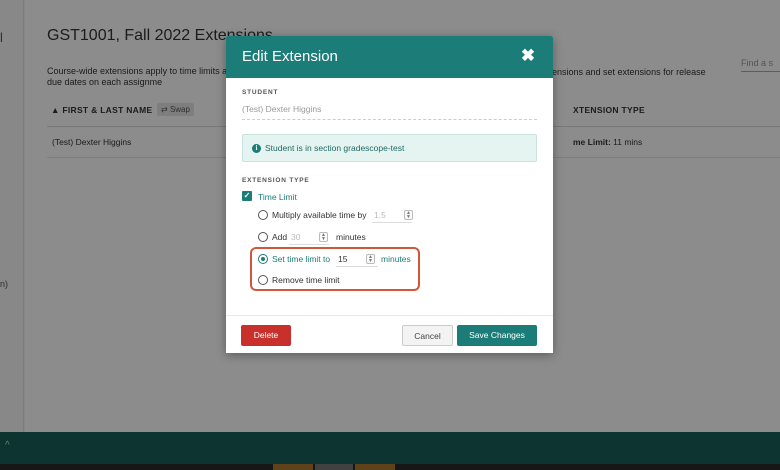 This screenshot has height=470, width=780. Describe the element at coordinates (427, 335) in the screenshot. I see `cancel-button: Cancel` at that location.